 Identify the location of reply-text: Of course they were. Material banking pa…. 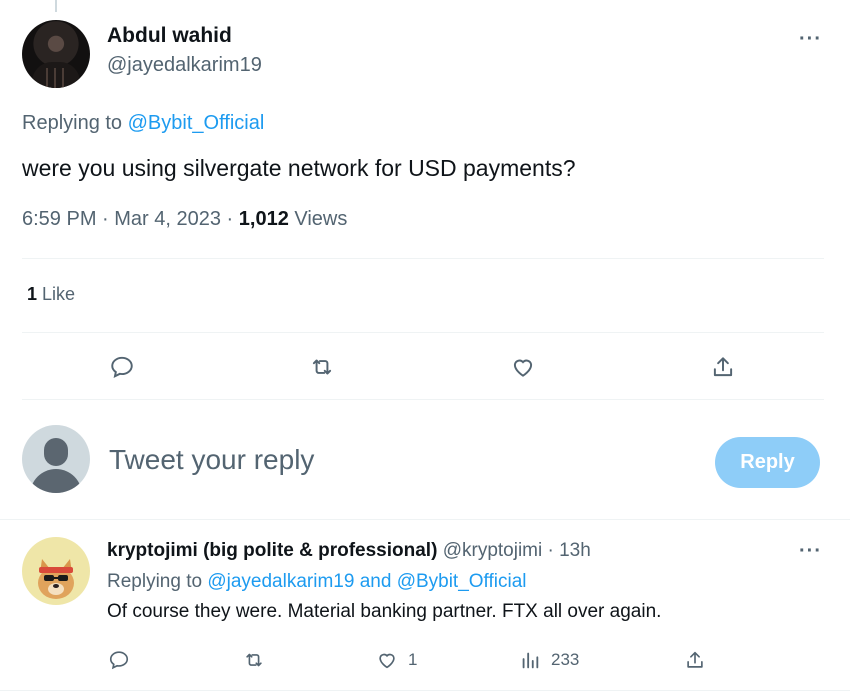
(384, 611).